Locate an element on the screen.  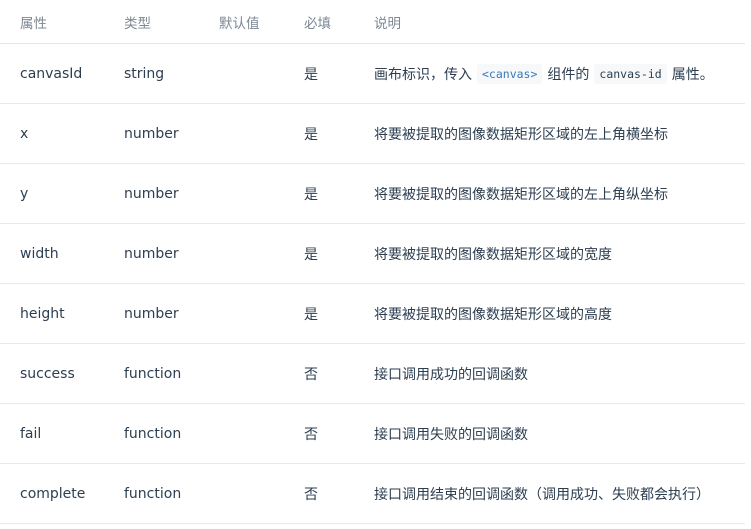
table-header-row: 属性 类型 默认值 必填 说明 is located at coordinates (372, 22).